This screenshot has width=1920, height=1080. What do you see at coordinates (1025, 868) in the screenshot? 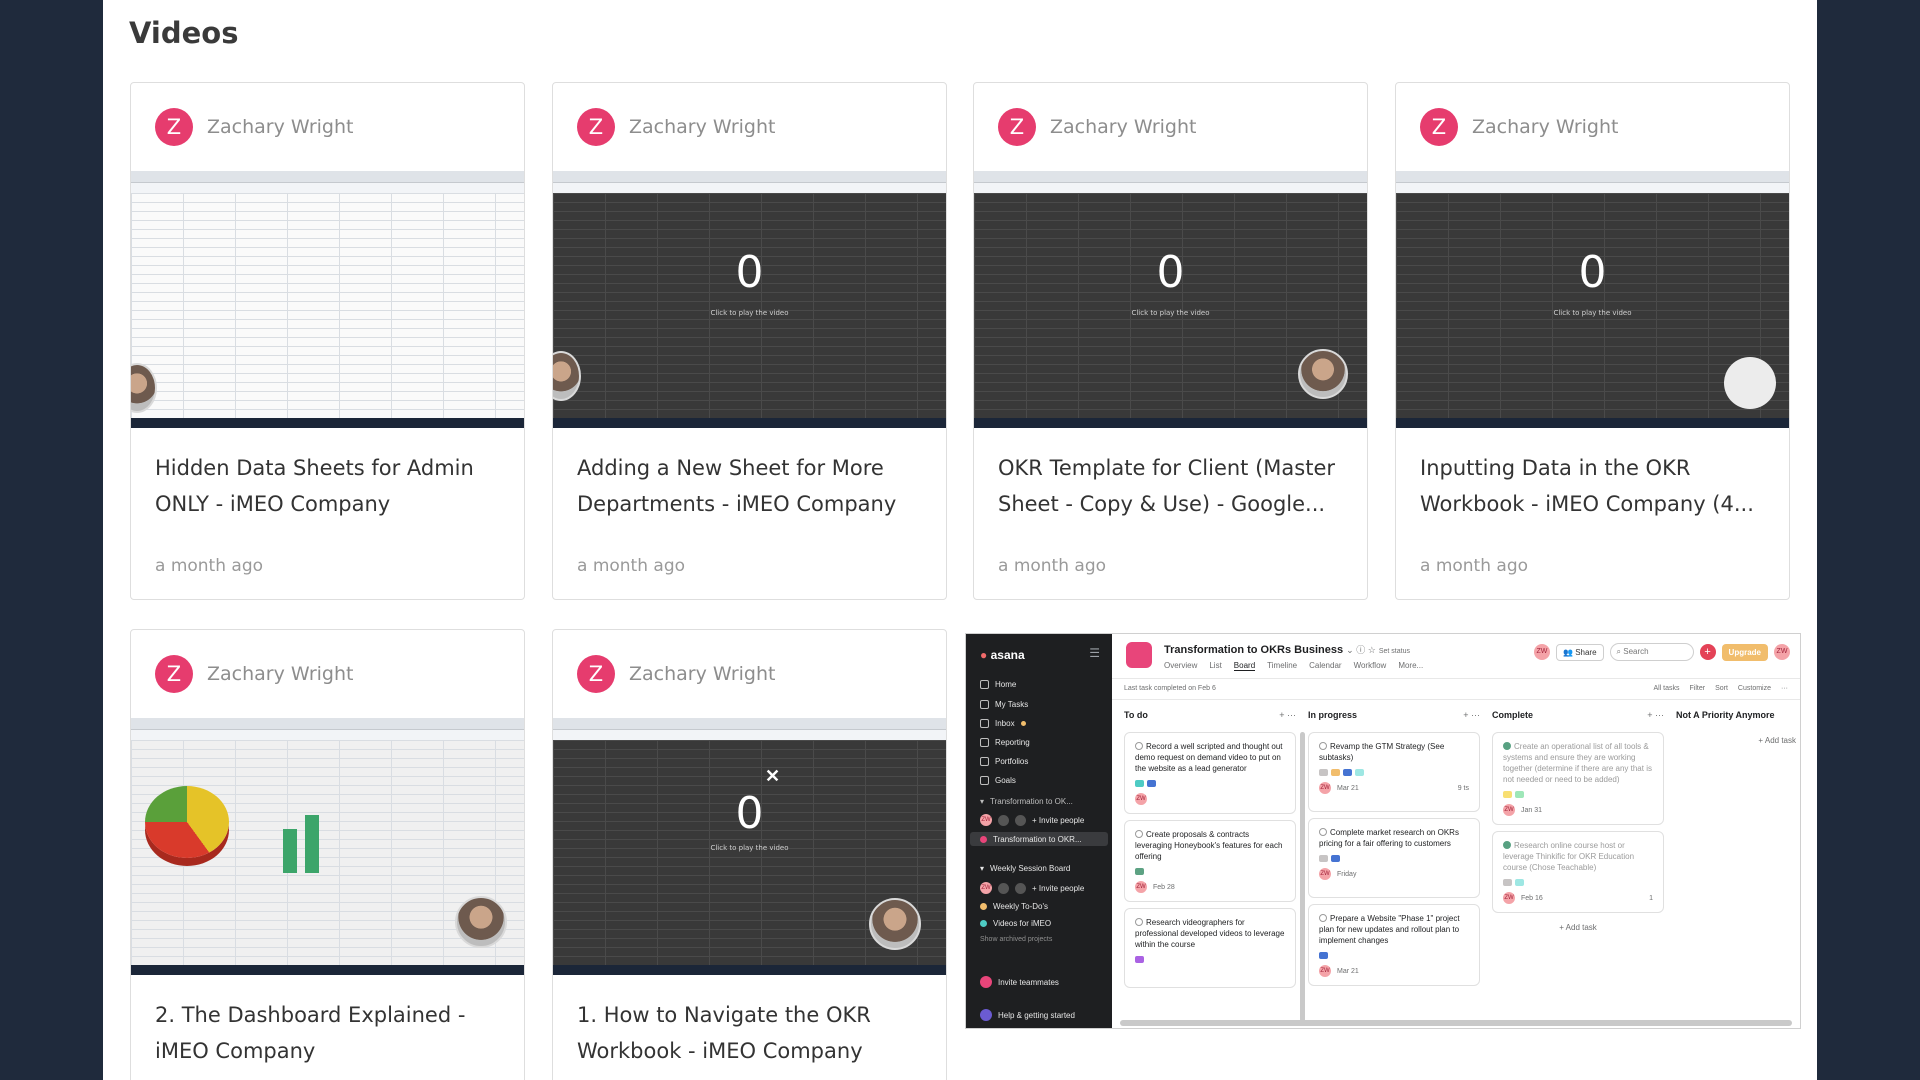
I see `team-heading: ▾ Weekly Session Board` at bounding box center [1025, 868].